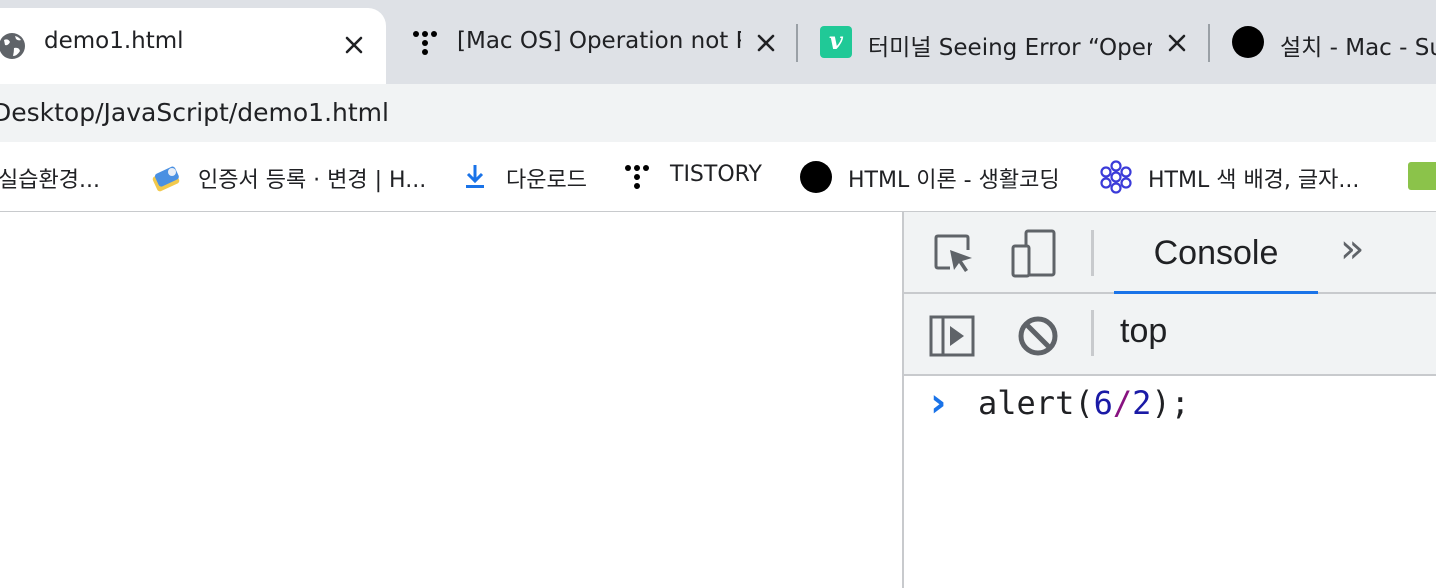 This screenshot has height=588, width=1436. Describe the element at coordinates (1358, 48) in the screenshot. I see `tab-title: 설치 - Mac - Su` at that location.